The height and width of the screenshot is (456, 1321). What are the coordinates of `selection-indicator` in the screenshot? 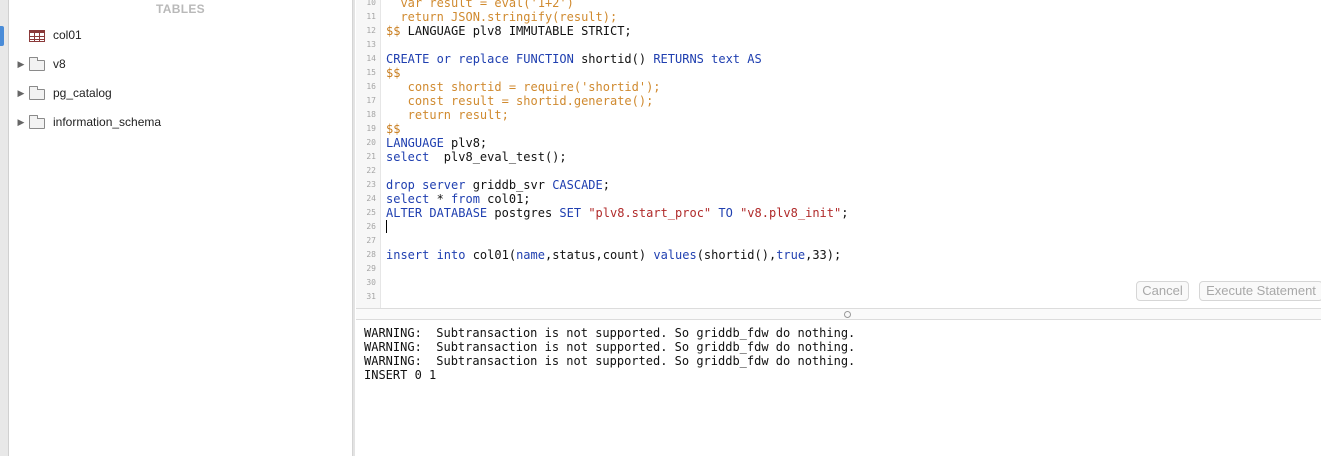 It's located at (2, 36).